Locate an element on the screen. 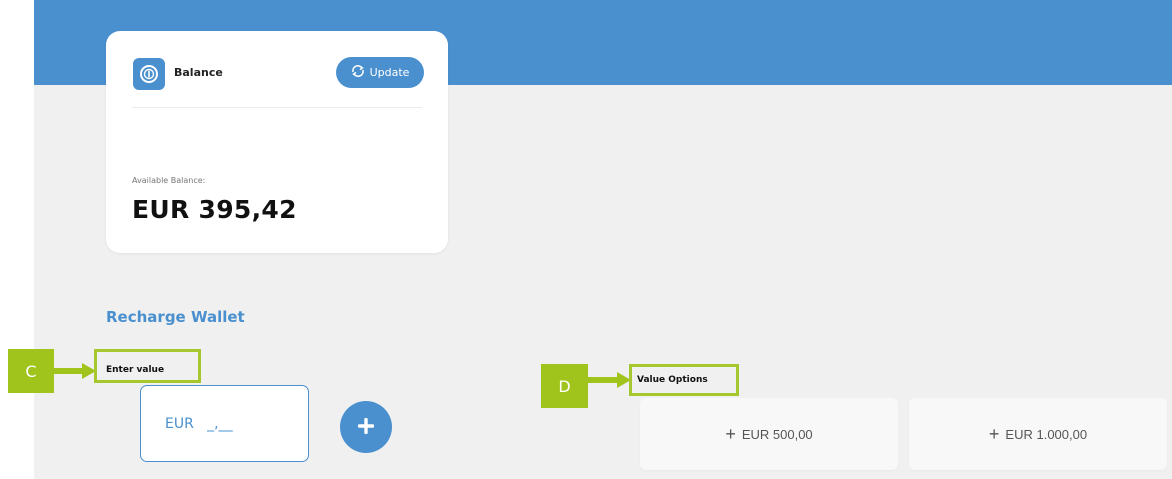  add-value-button is located at coordinates (366, 427).